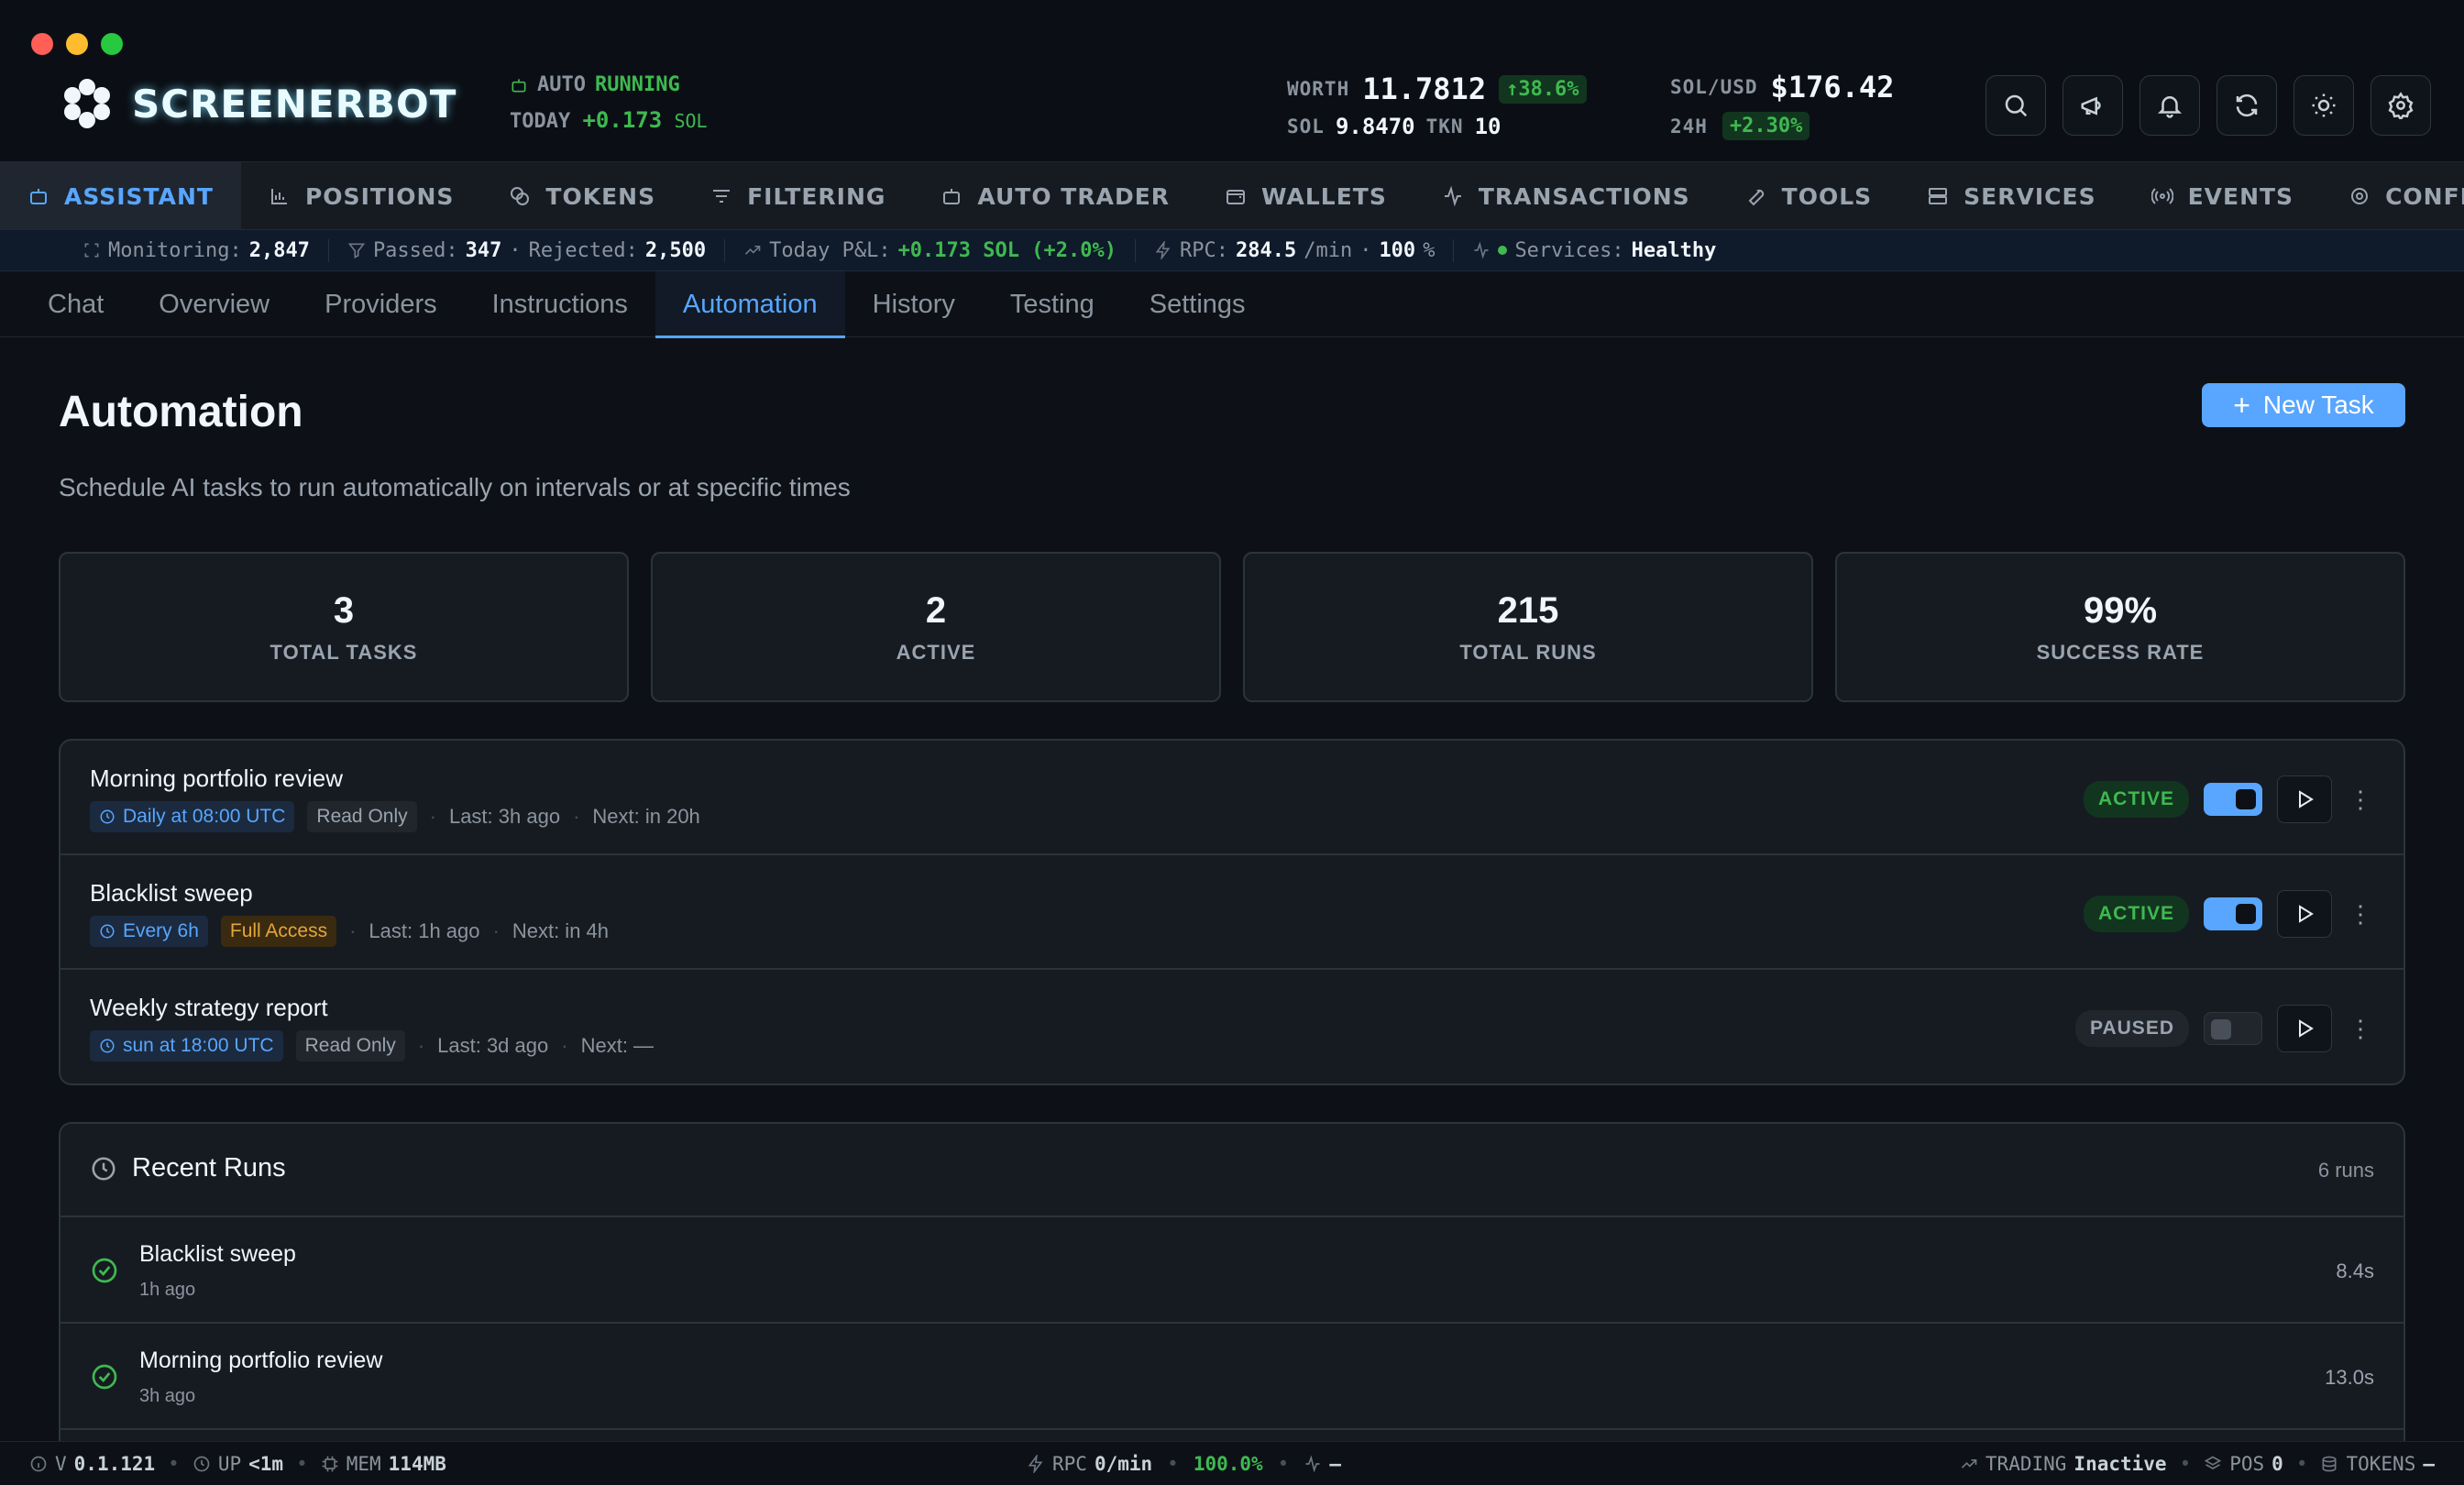 This screenshot has height=1485, width=2464. What do you see at coordinates (361, 195) in the screenshot?
I see `nav-positions: POSITIONS` at bounding box center [361, 195].